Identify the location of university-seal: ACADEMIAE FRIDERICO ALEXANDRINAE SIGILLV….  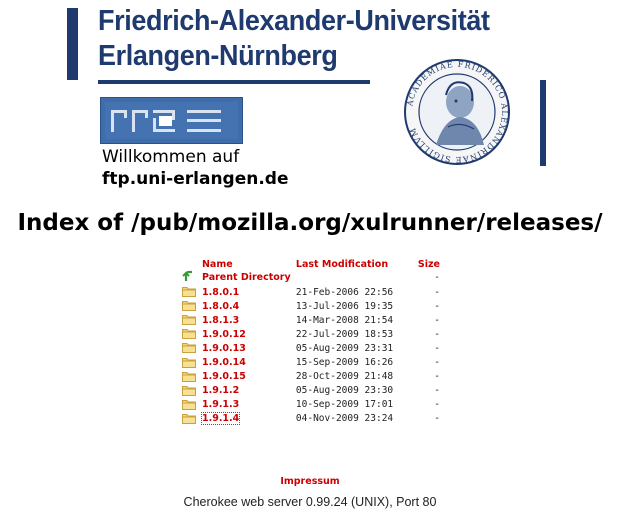
(457, 112).